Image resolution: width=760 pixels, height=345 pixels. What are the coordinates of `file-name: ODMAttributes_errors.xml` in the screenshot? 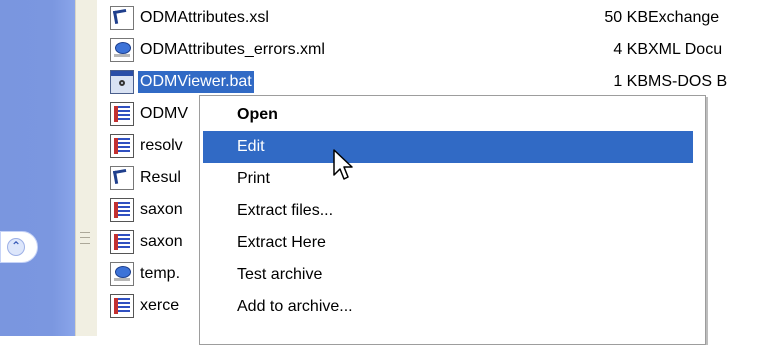 It's located at (232, 49).